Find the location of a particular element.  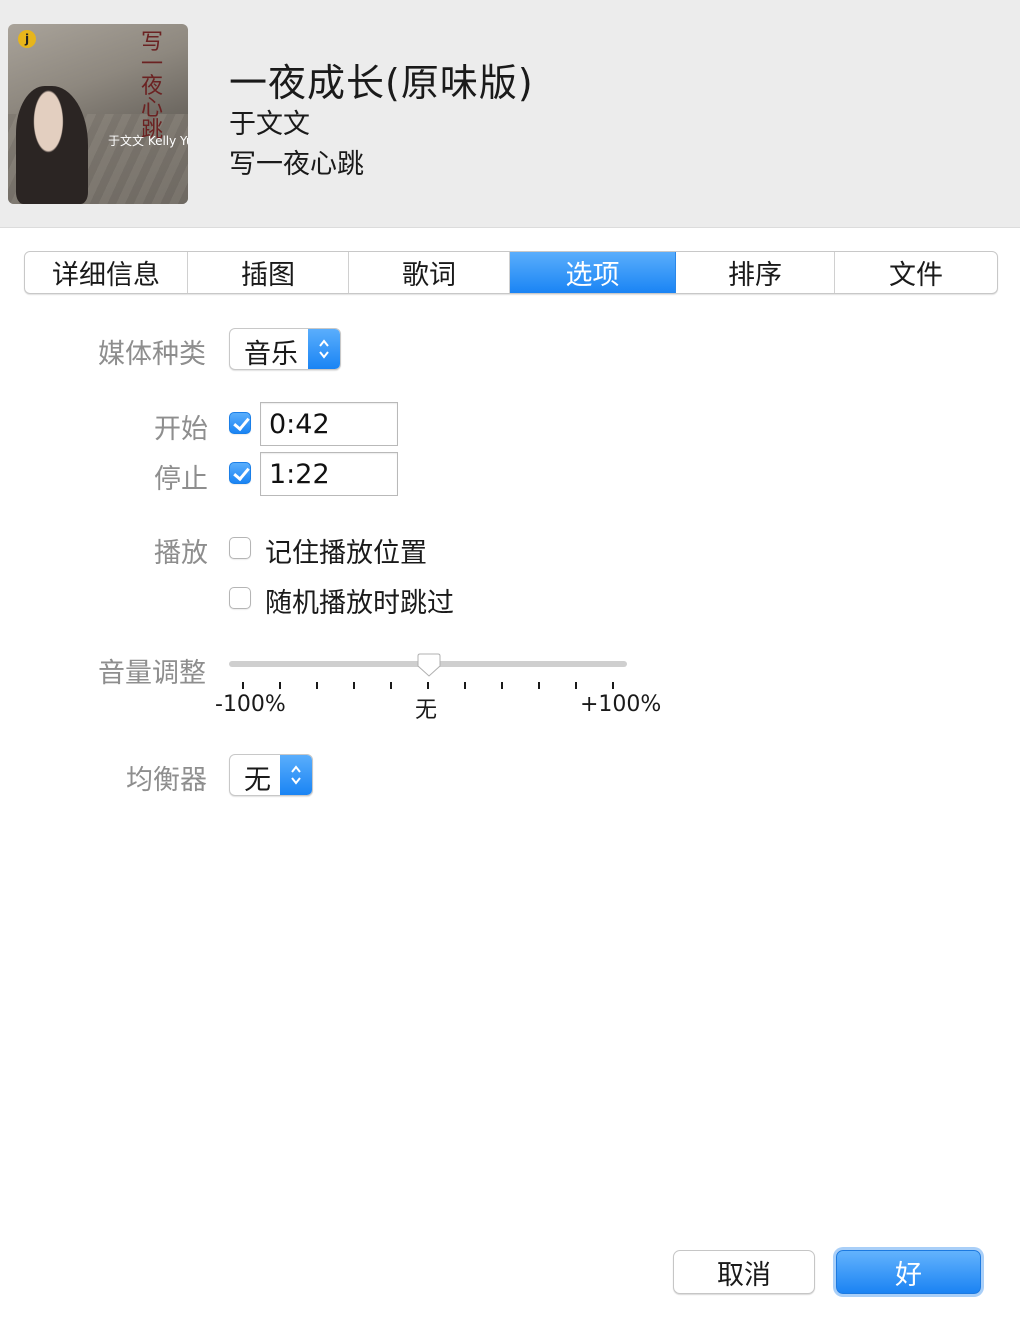

tab-artwork: 插图 is located at coordinates (268, 272).